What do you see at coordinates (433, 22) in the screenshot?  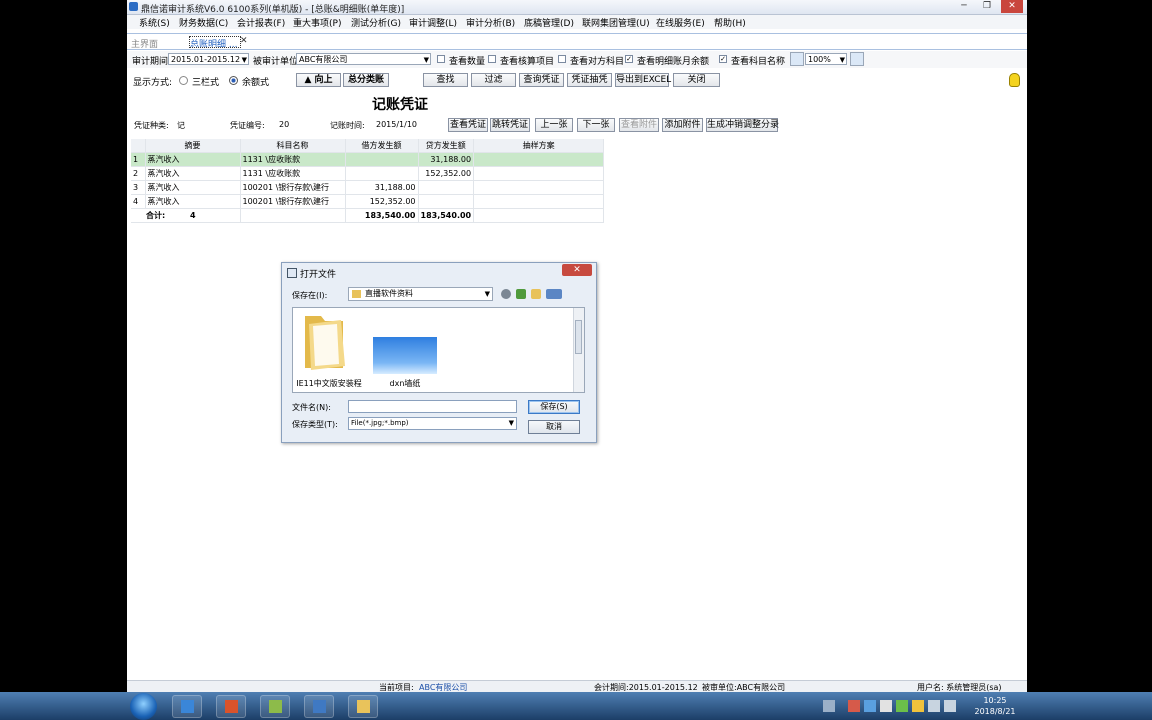 I see `menu-audit-adjust: 审计调整(L)` at bounding box center [433, 22].